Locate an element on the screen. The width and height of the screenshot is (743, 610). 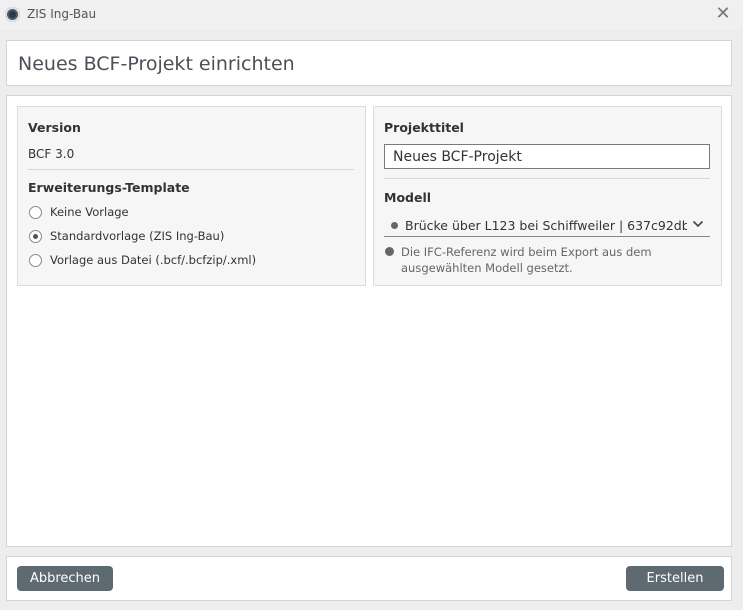
radio-button-selected is located at coordinates (35, 236).